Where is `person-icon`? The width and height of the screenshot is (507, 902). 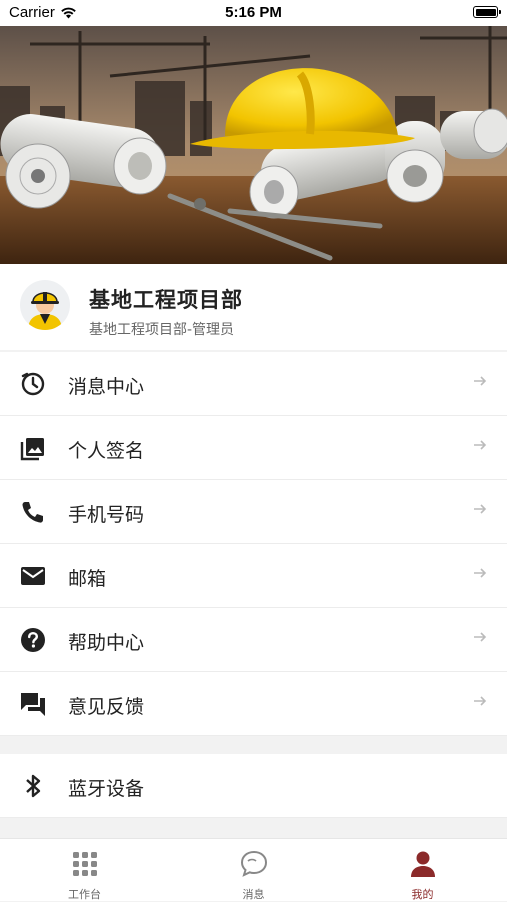
person-icon is located at coordinates (422, 864).